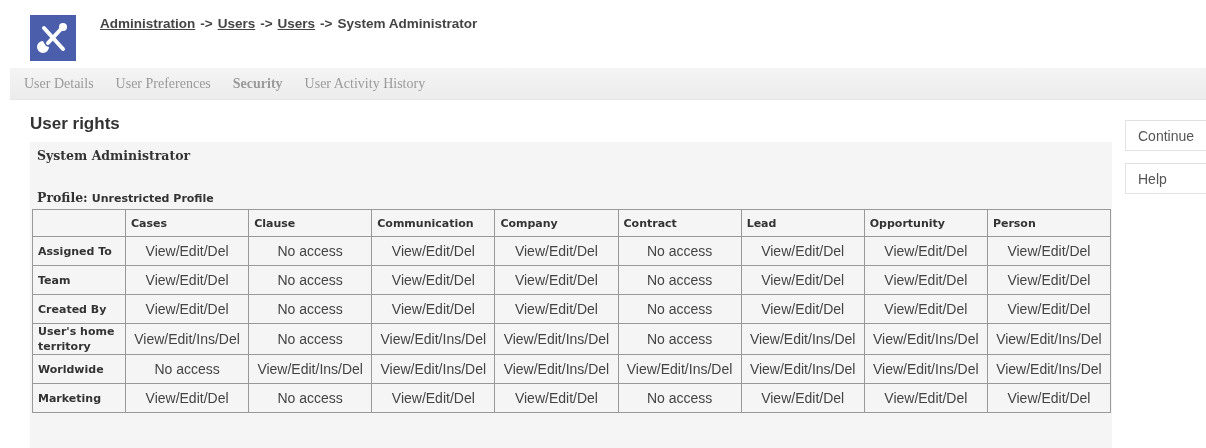  Describe the element at coordinates (79, 280) in the screenshot. I see `row-header: Team` at that location.